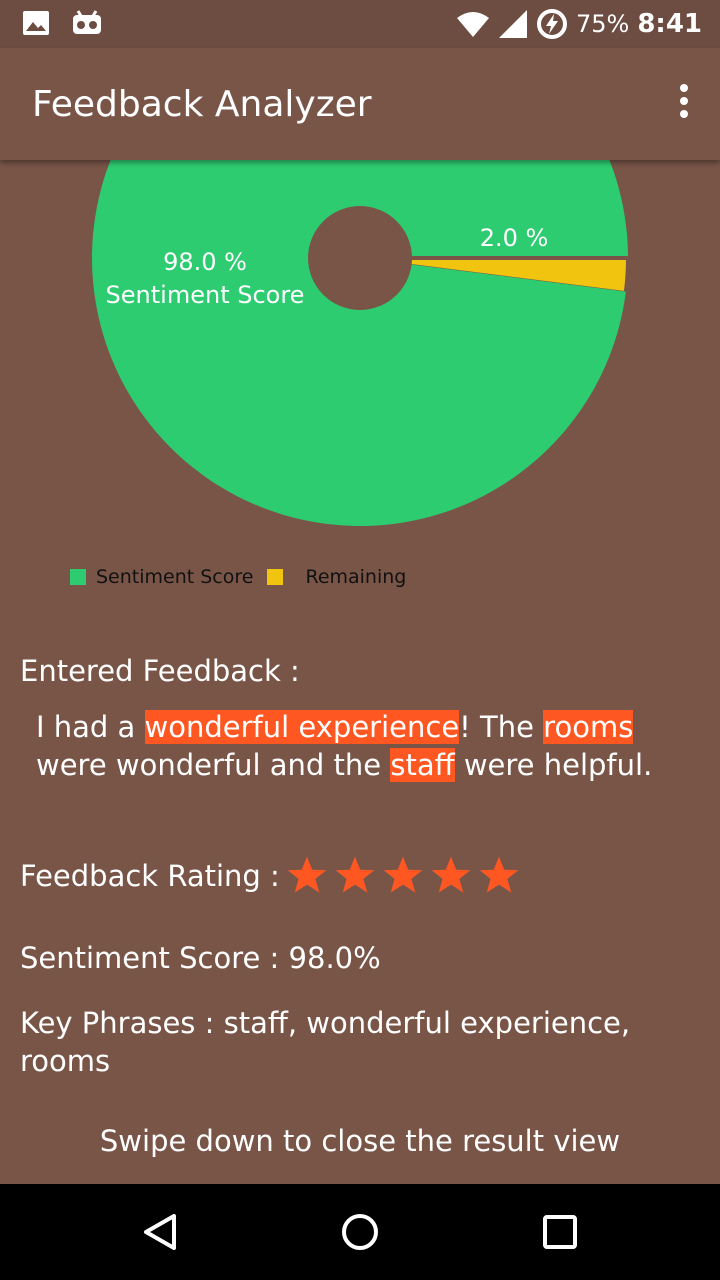  I want to click on voicemail-icon, so click(87, 22).